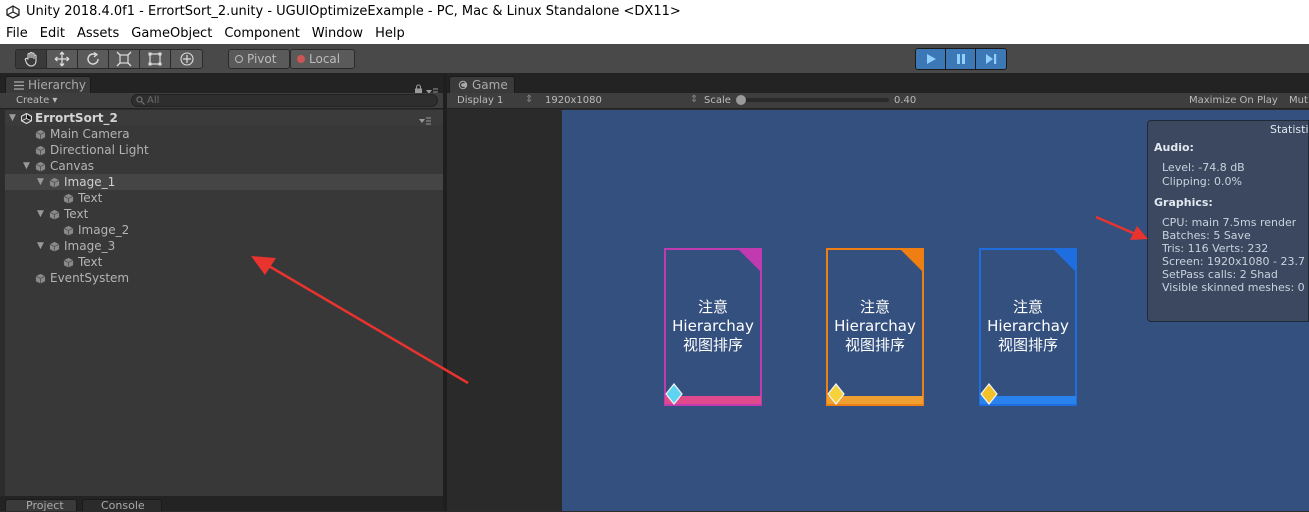 The image size is (1309, 512). I want to click on tab-hierarchy: Hierarchy, so click(48, 84).